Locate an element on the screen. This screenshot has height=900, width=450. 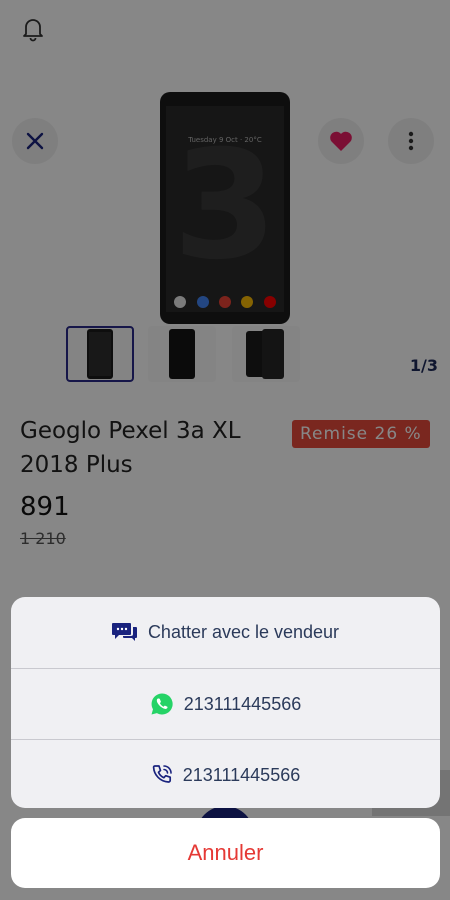
phone-call-option: 213111445566 is located at coordinates (225, 773).